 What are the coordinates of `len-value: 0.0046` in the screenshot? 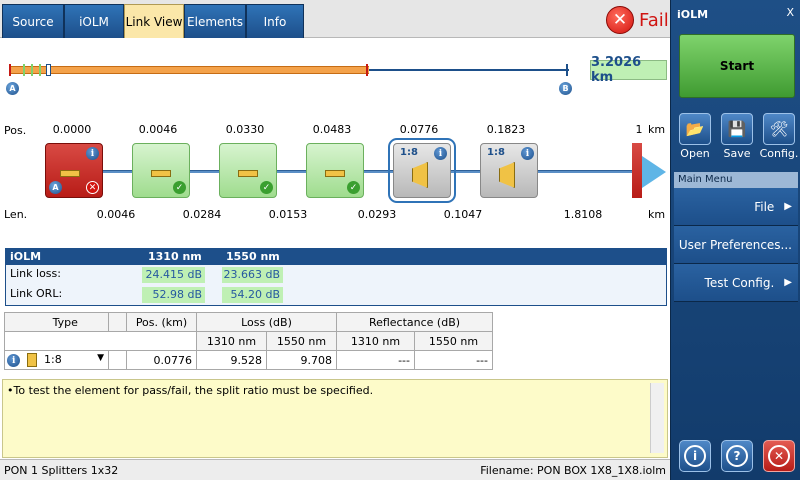 It's located at (116, 214).